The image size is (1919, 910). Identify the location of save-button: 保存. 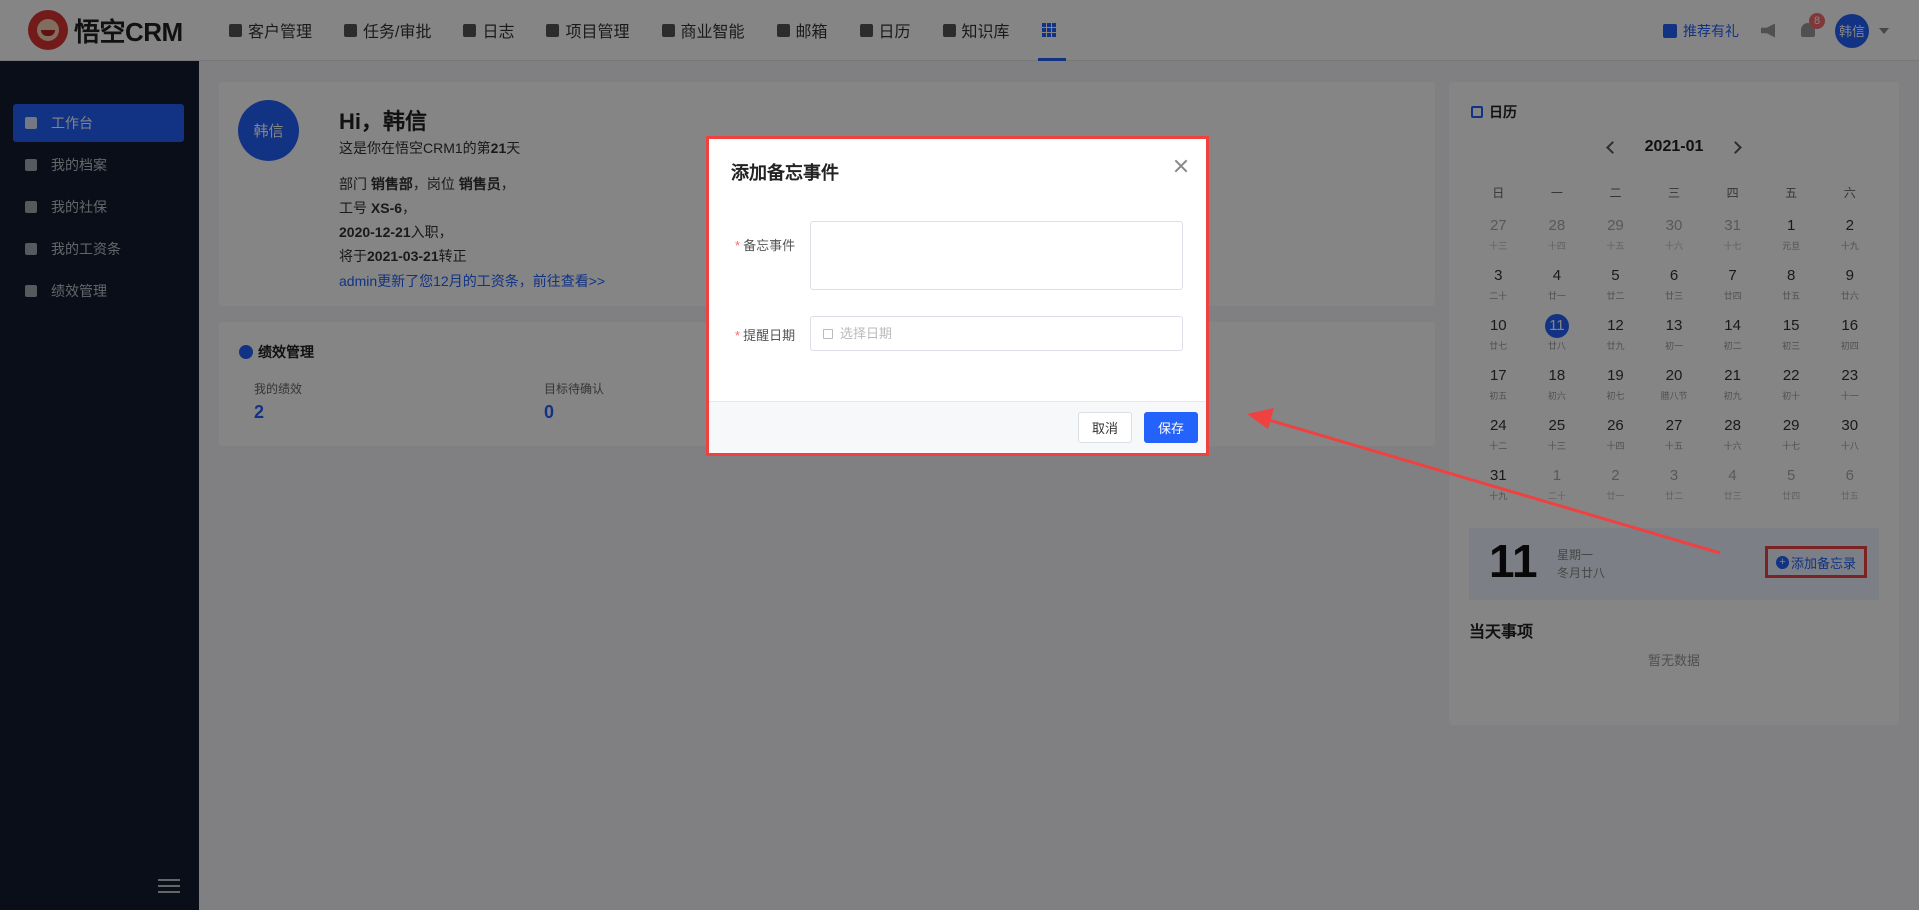
(1170, 427).